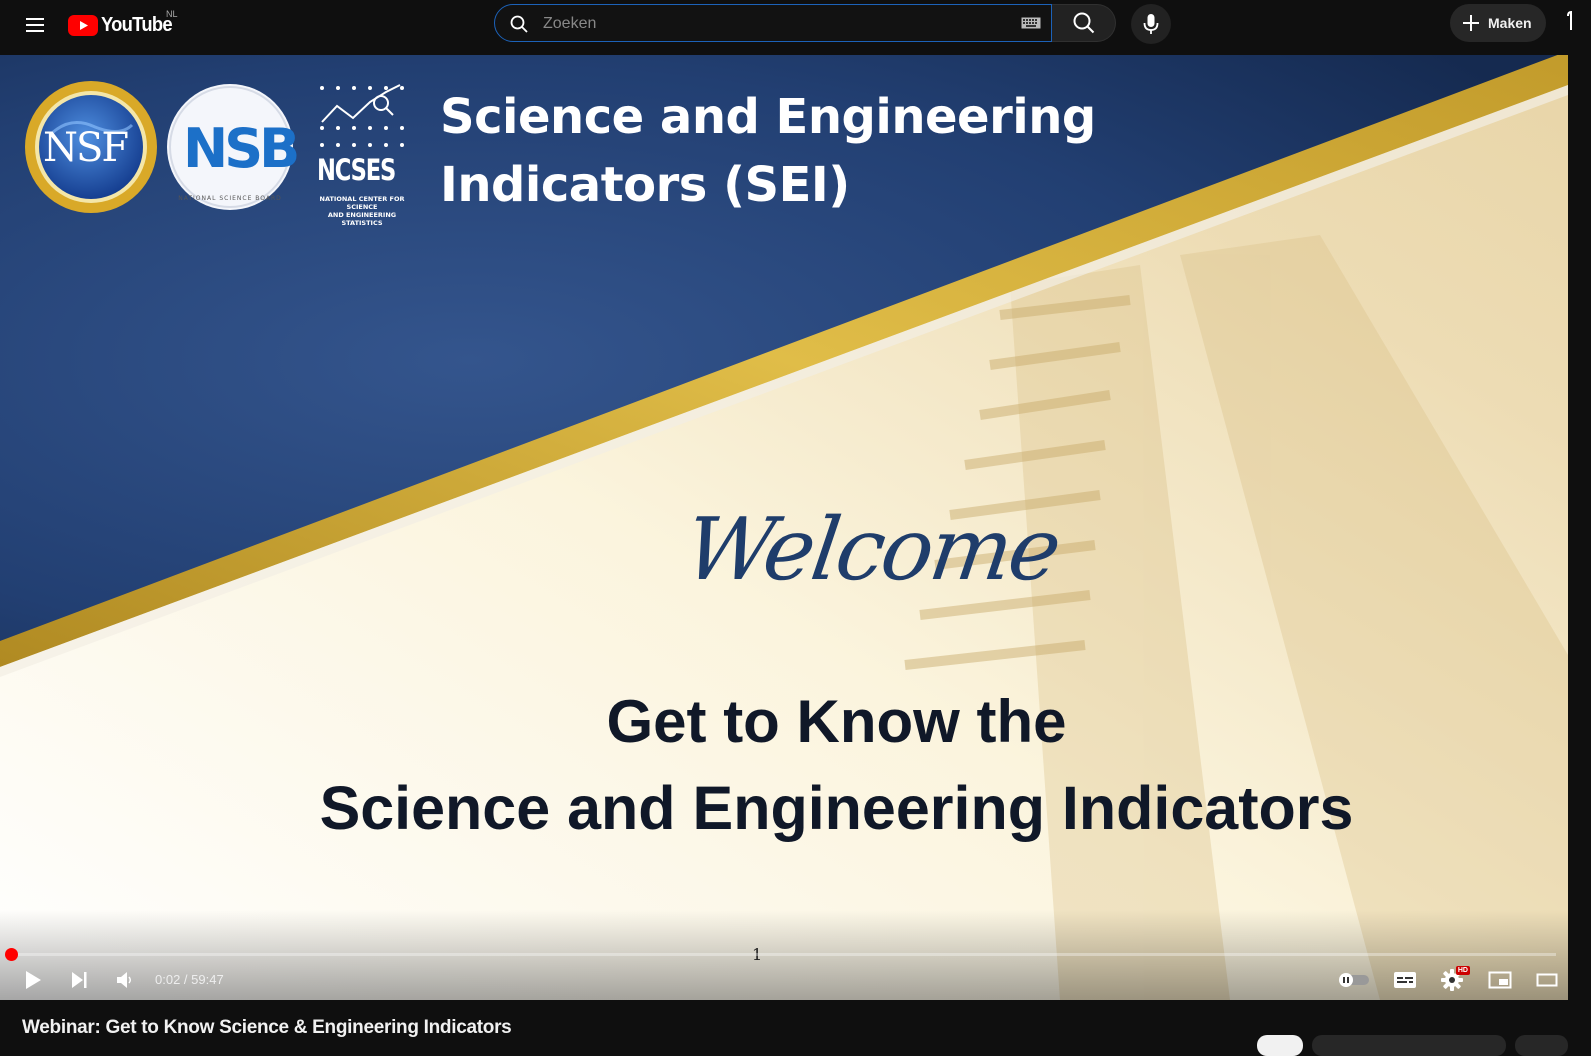 Image resolution: width=1591 pixels, height=1056 pixels. I want to click on welcome-text: Welcome, so click(871, 550).